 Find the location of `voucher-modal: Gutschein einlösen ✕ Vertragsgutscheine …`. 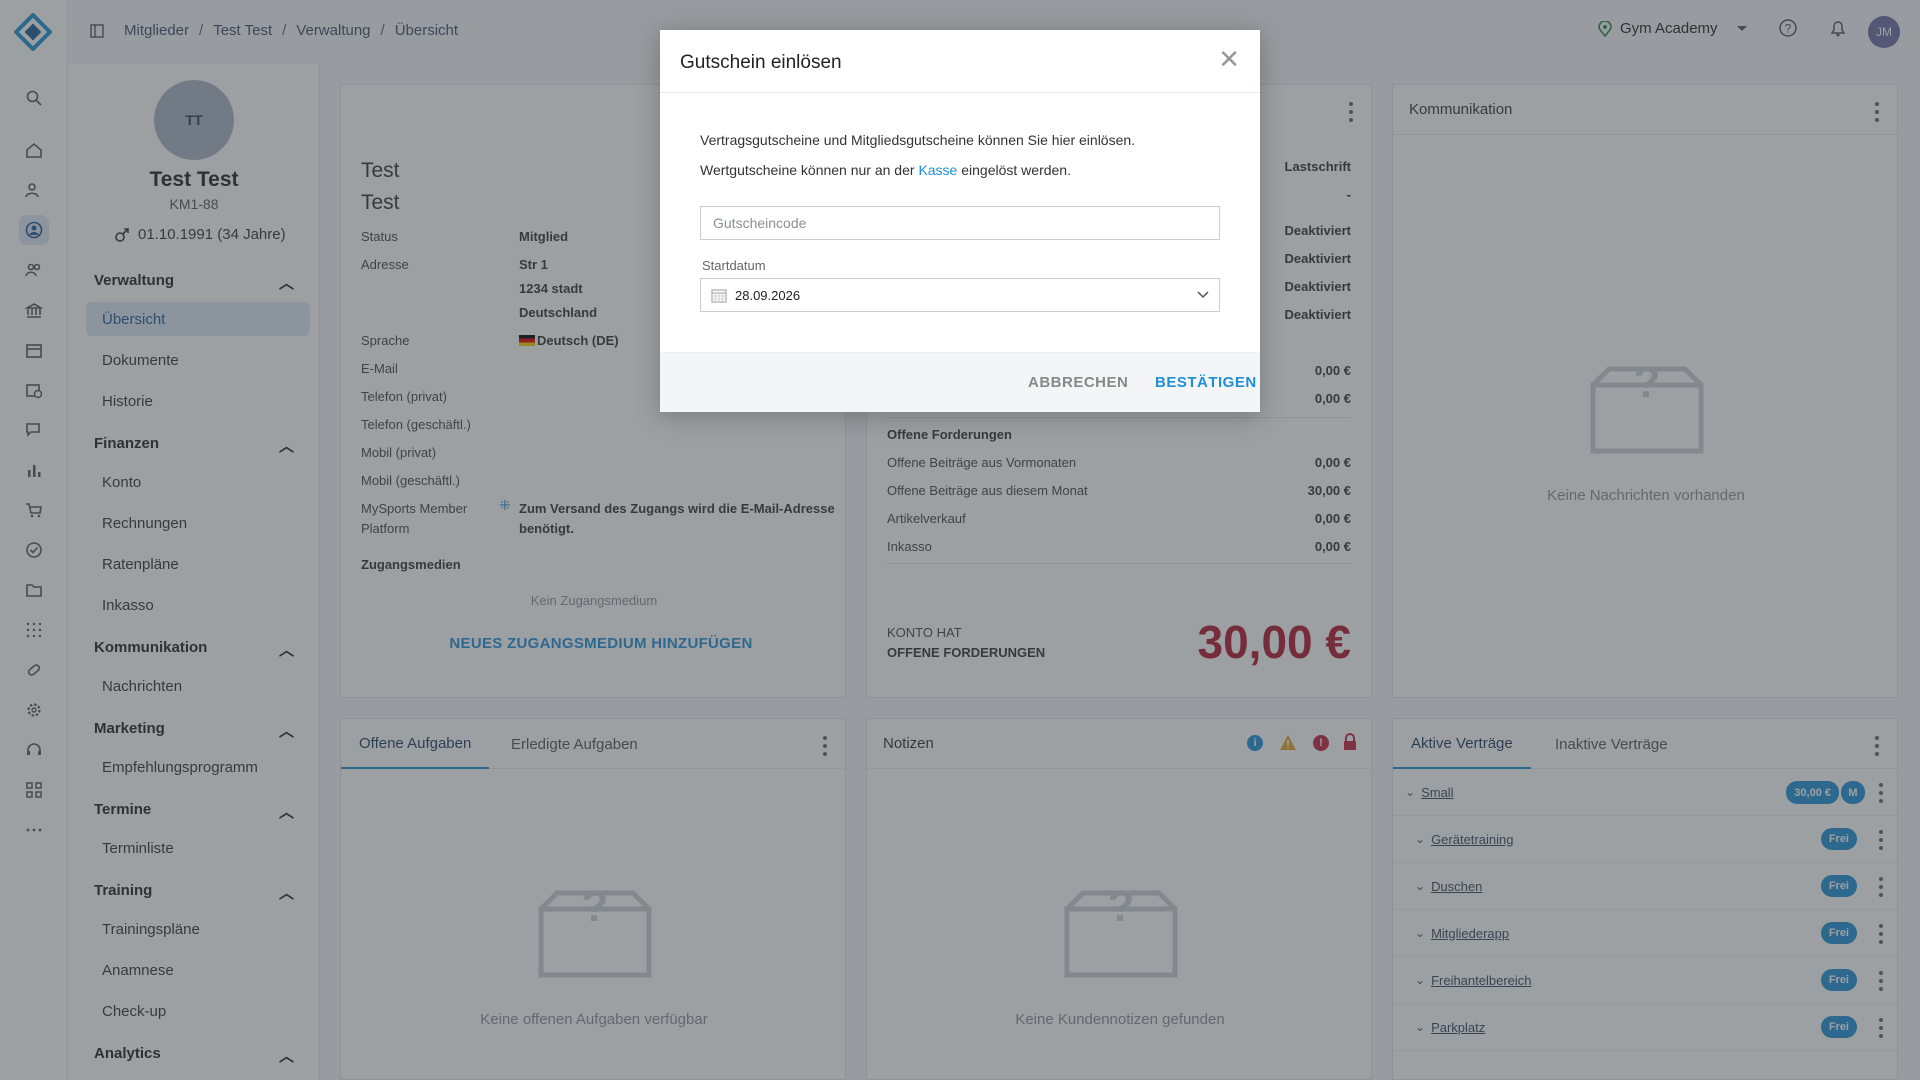

voucher-modal: Gutschein einlösen ✕ Vertragsgutscheine … is located at coordinates (960, 221).